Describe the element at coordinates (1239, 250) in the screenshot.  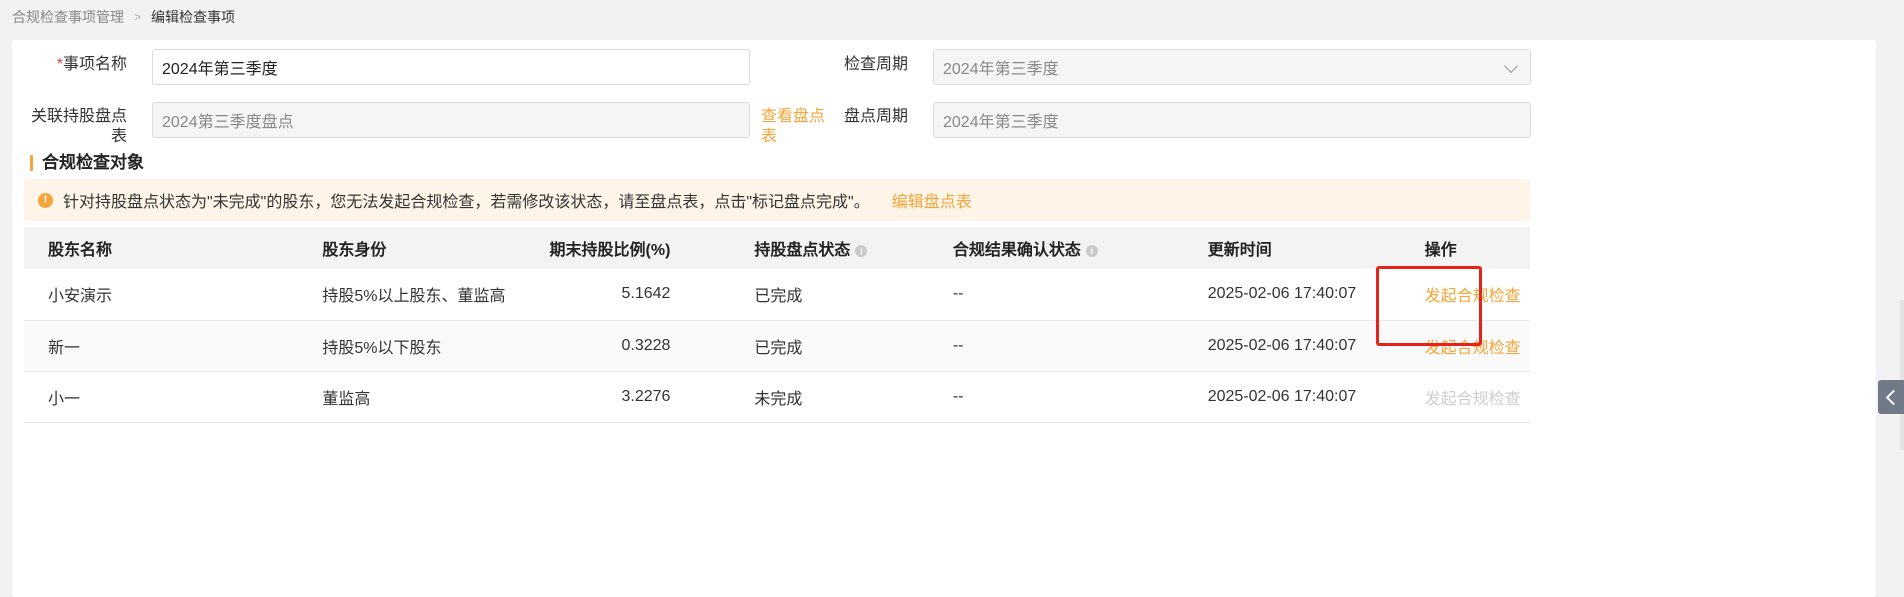
I see `header-updated: 更新时间` at that location.